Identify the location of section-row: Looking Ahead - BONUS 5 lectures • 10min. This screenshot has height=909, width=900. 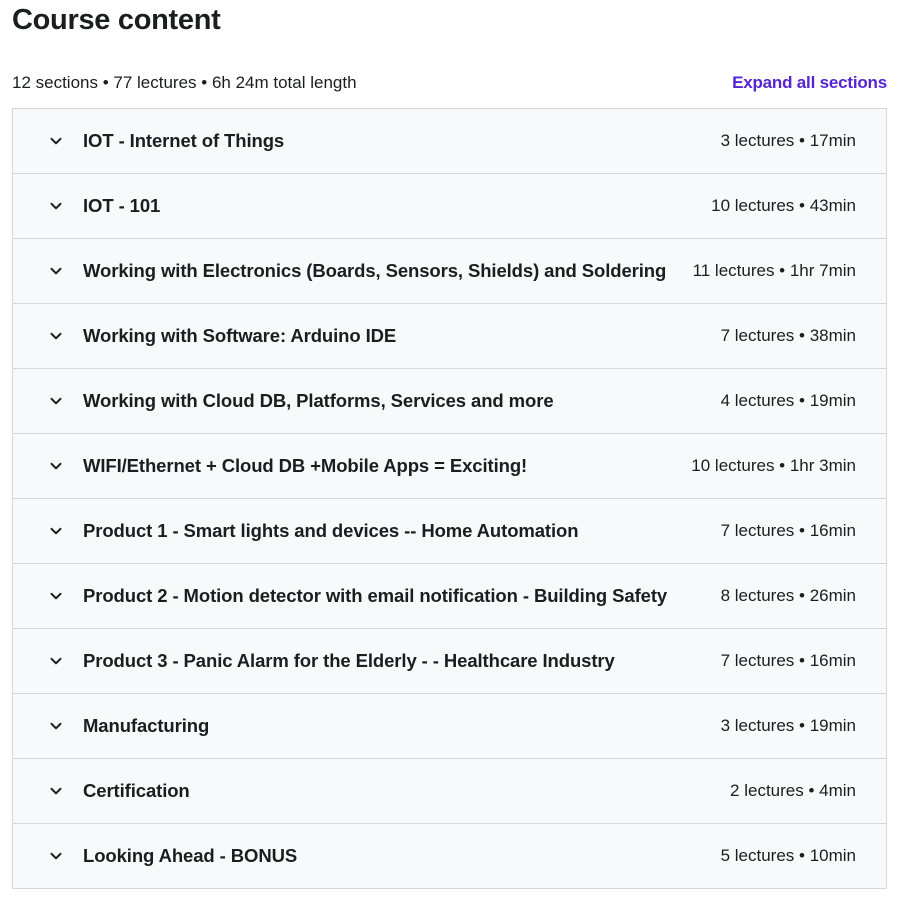
(449, 856).